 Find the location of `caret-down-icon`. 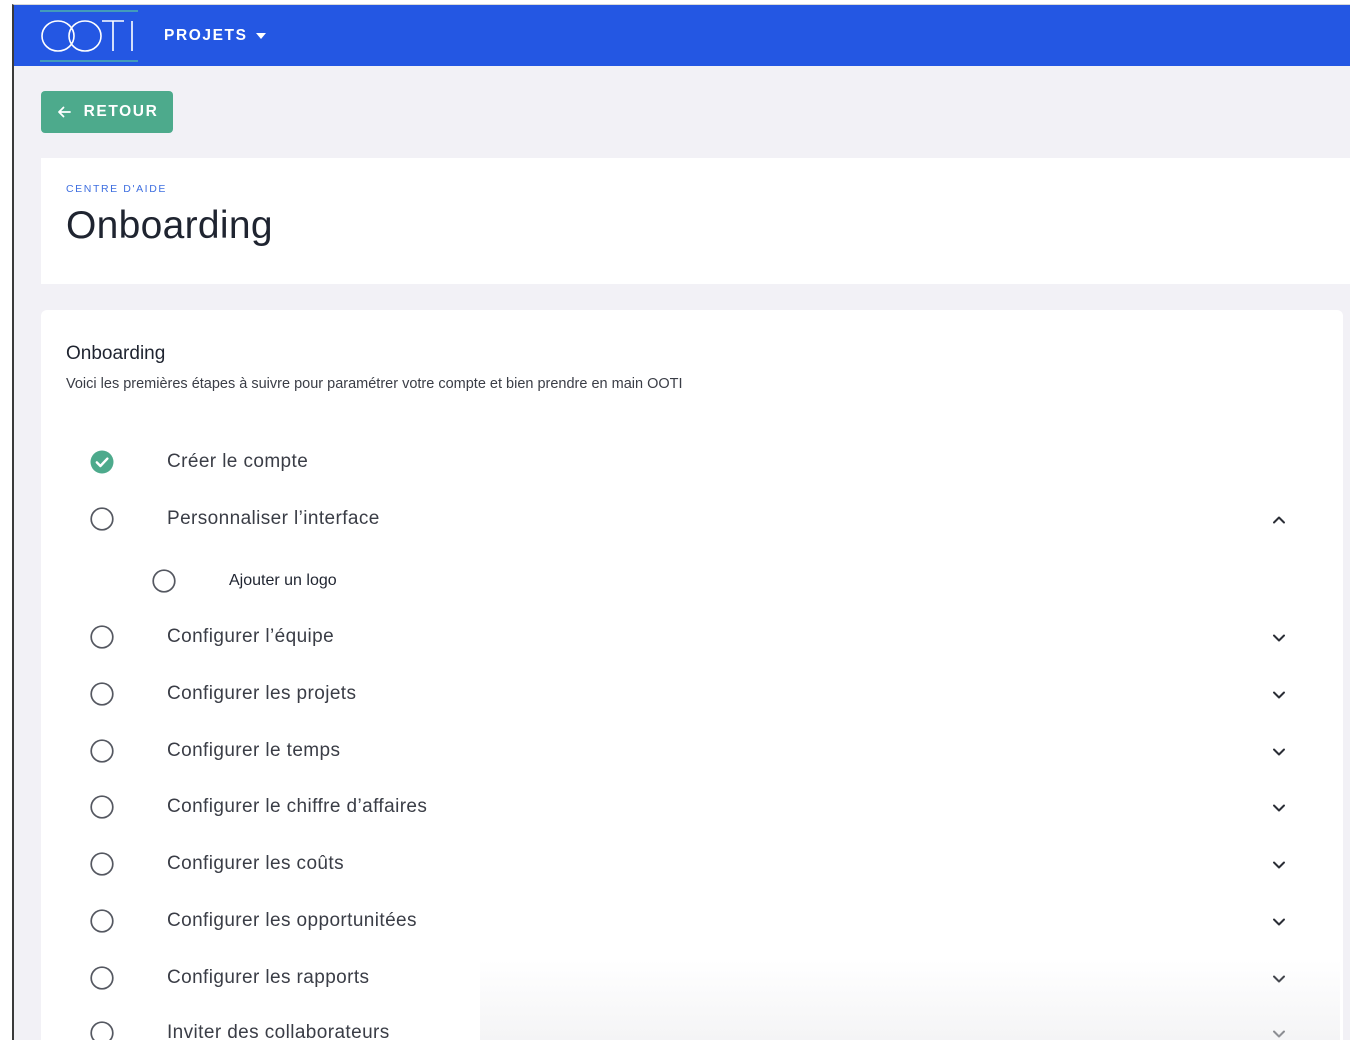

caret-down-icon is located at coordinates (260, 36).